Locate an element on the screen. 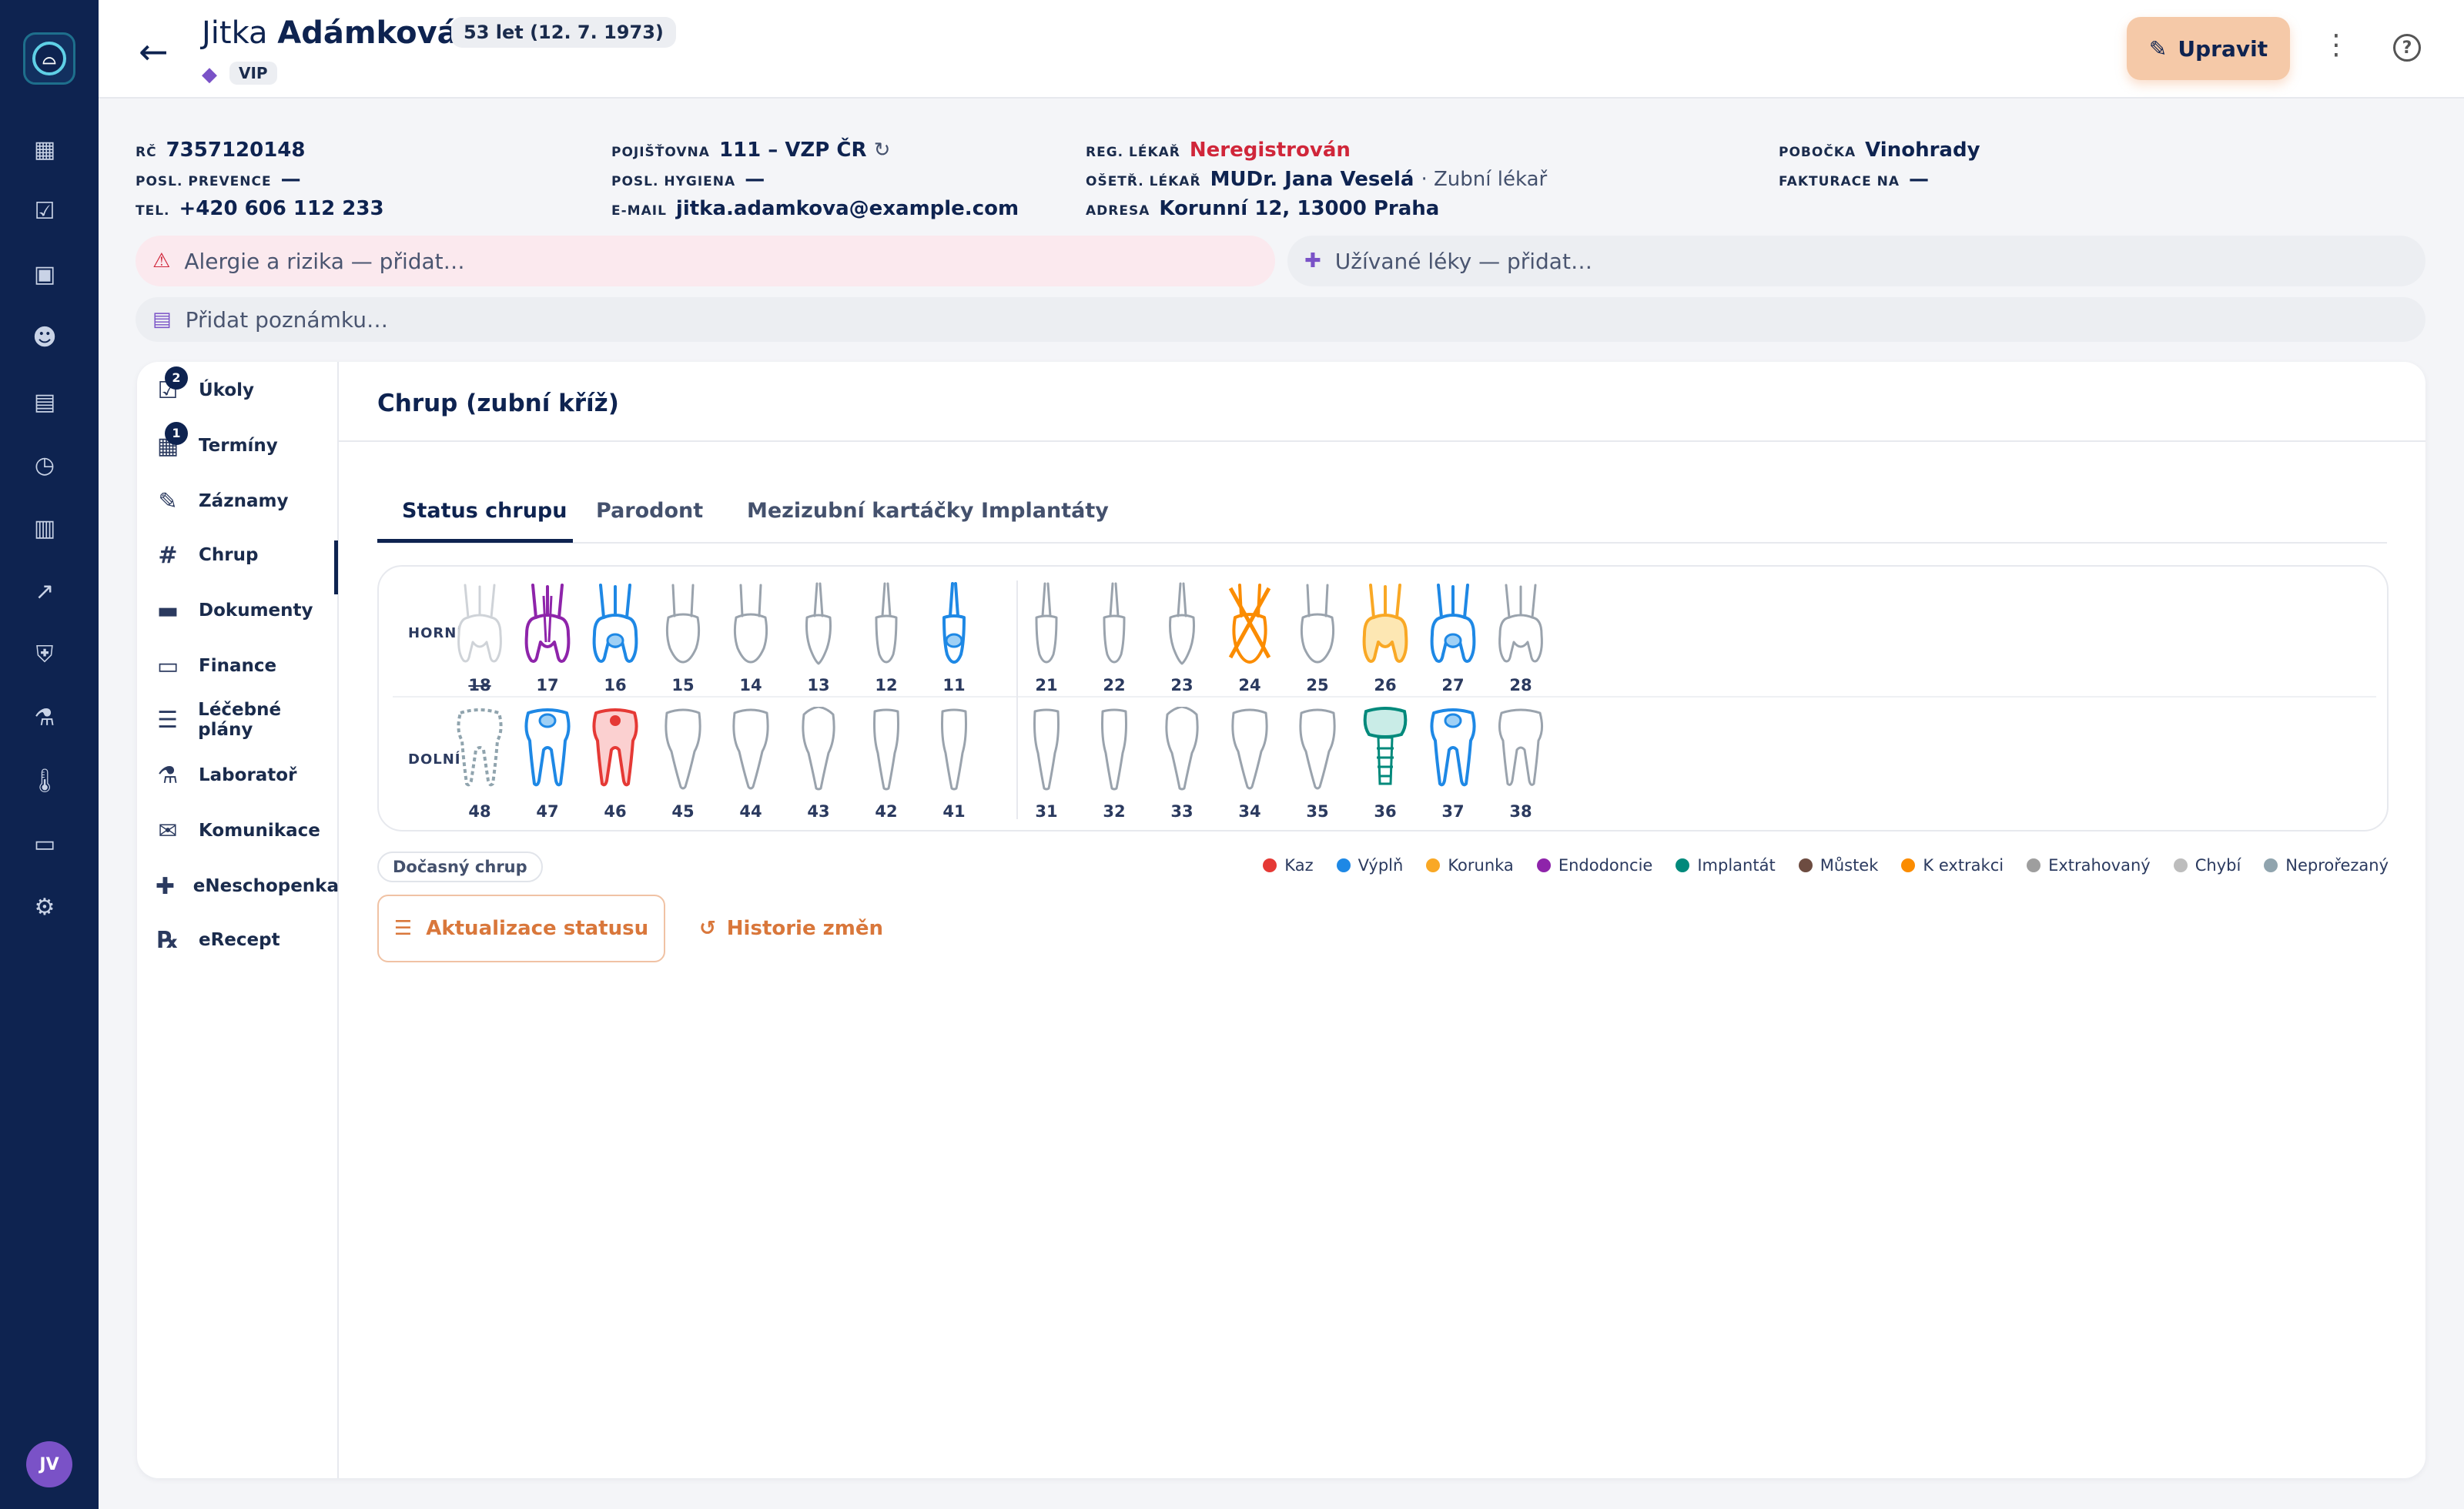 The width and height of the screenshot is (2464, 1509). tooth-14: 14 is located at coordinates (751, 638).